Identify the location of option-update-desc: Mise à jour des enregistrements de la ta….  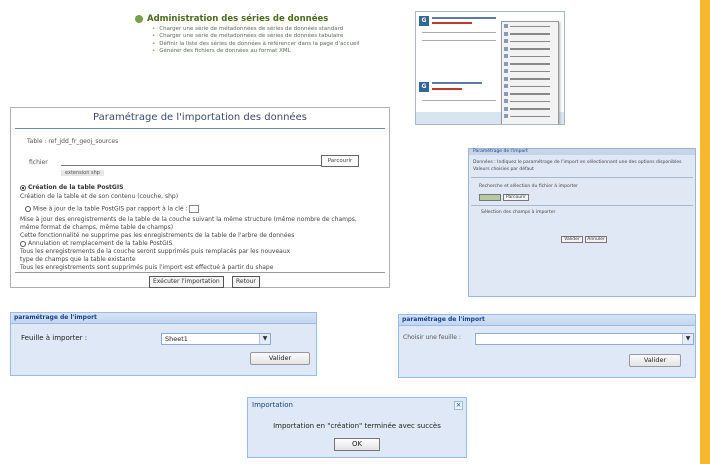
(188, 219).